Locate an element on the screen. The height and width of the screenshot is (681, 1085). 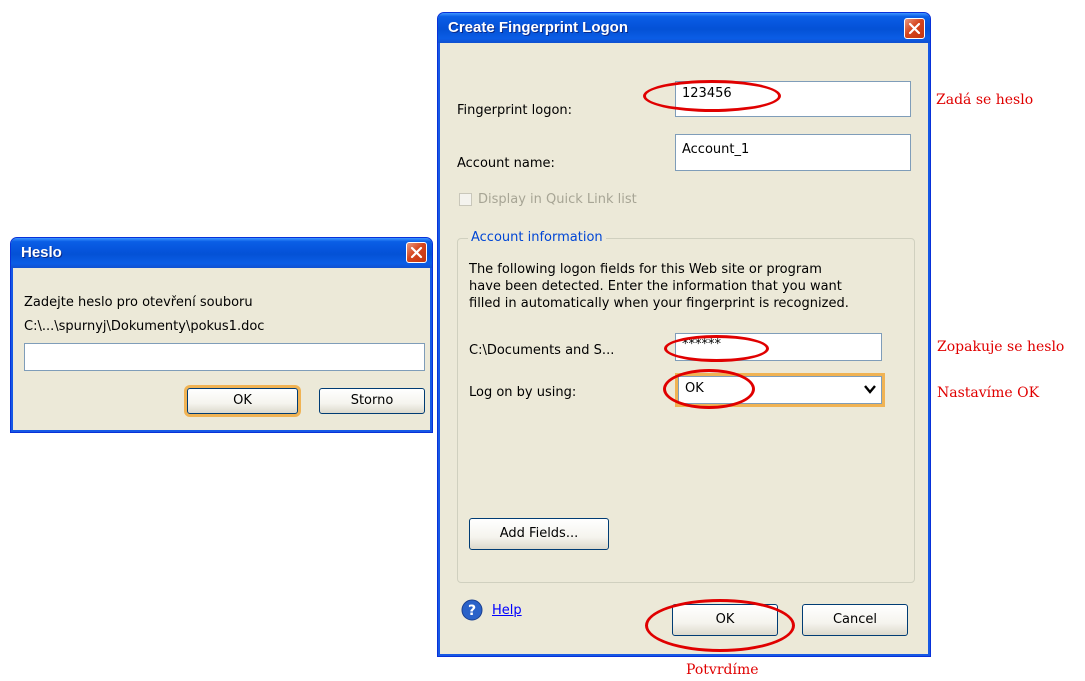
annotation-password-note: Zadá se heslo is located at coordinates (985, 100).